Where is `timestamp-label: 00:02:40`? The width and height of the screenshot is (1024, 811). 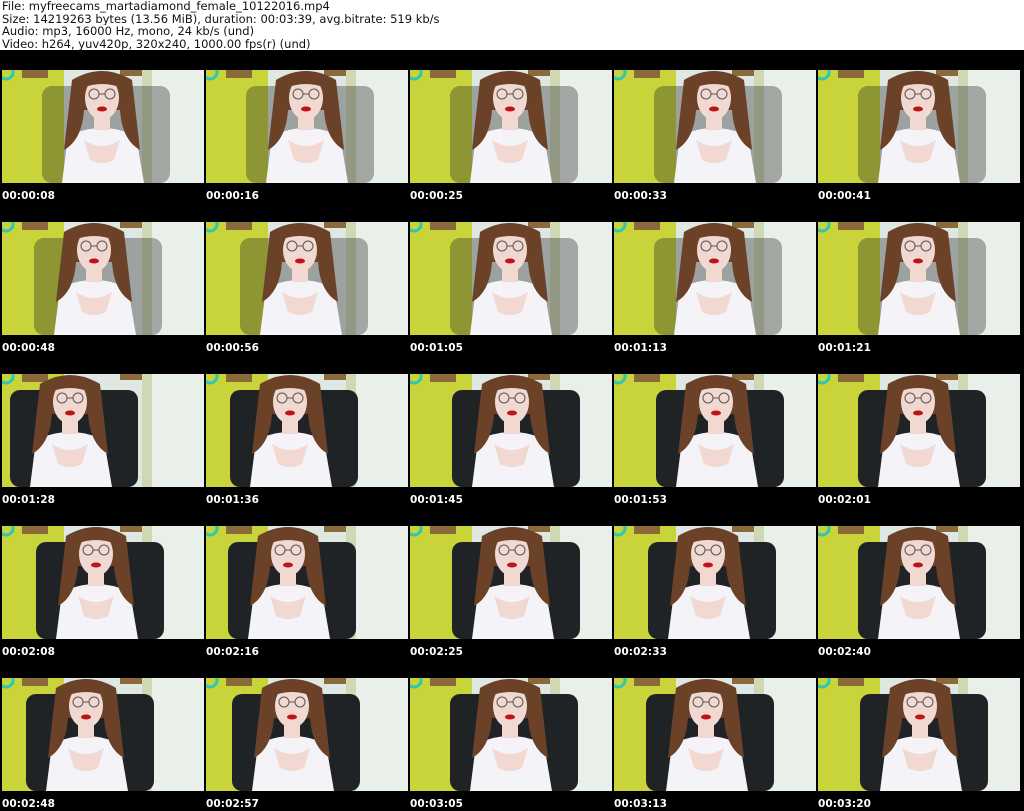 timestamp-label: 00:02:40 is located at coordinates (845, 652).